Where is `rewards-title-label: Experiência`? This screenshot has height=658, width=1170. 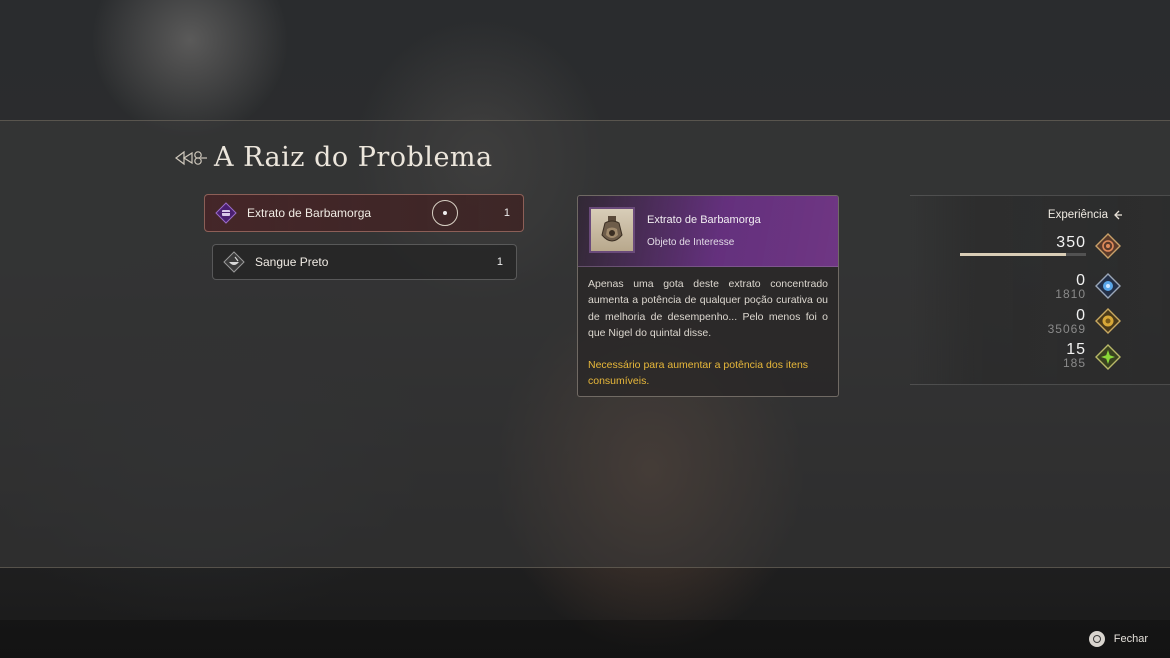 rewards-title-label: Experiência is located at coordinates (1077, 215).